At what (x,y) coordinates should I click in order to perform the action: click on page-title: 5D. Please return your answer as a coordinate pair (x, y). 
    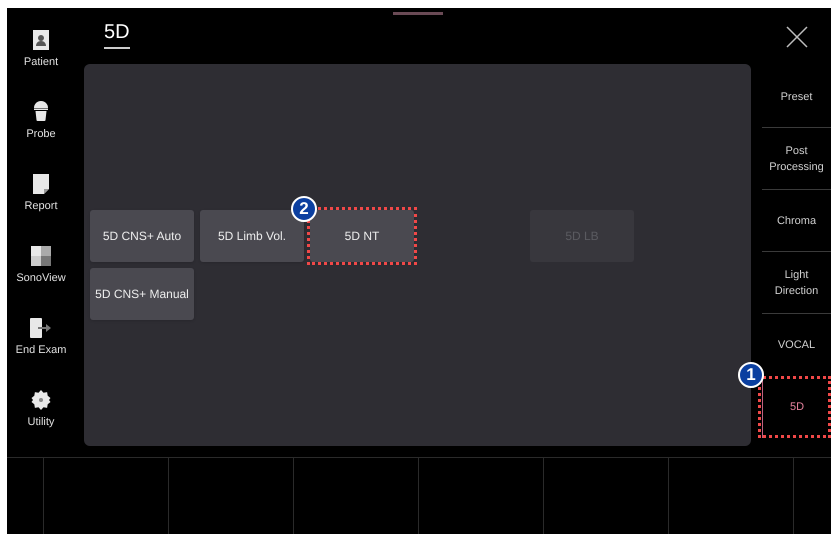
    Looking at the image, I should click on (117, 34).